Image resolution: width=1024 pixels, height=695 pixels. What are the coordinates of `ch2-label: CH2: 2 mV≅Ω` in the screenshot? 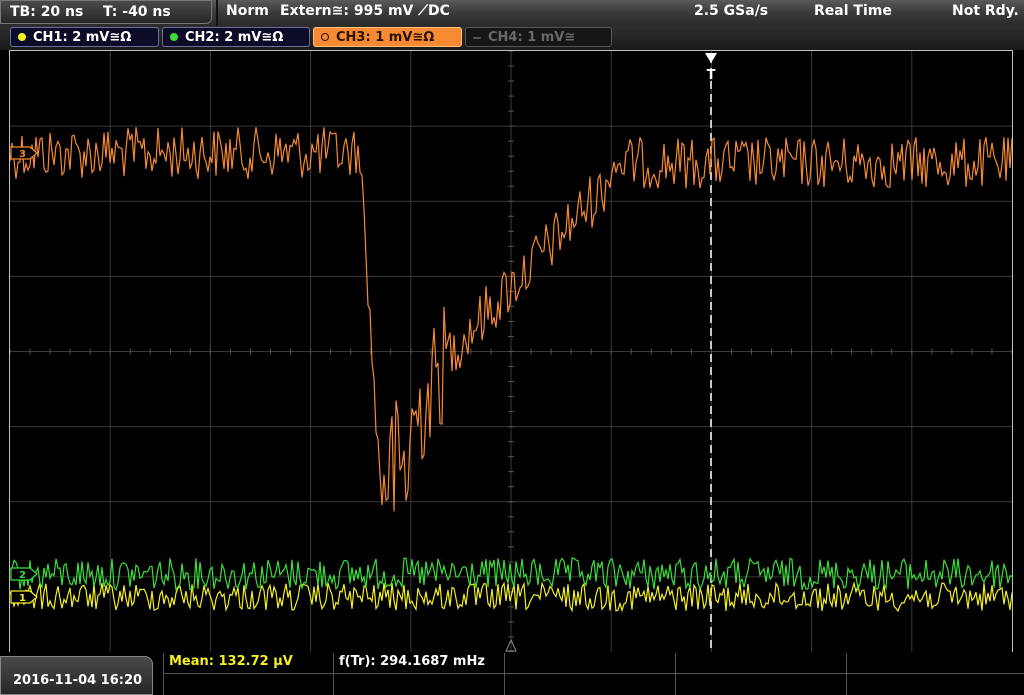 It's located at (234, 37).